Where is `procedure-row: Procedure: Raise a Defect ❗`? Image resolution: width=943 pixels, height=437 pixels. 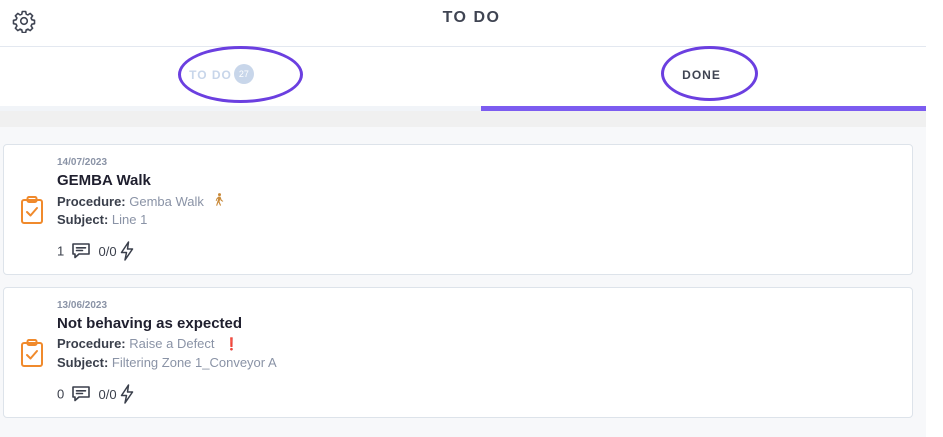
procedure-row: Procedure: Raise a Defect ❗ is located at coordinates (148, 343).